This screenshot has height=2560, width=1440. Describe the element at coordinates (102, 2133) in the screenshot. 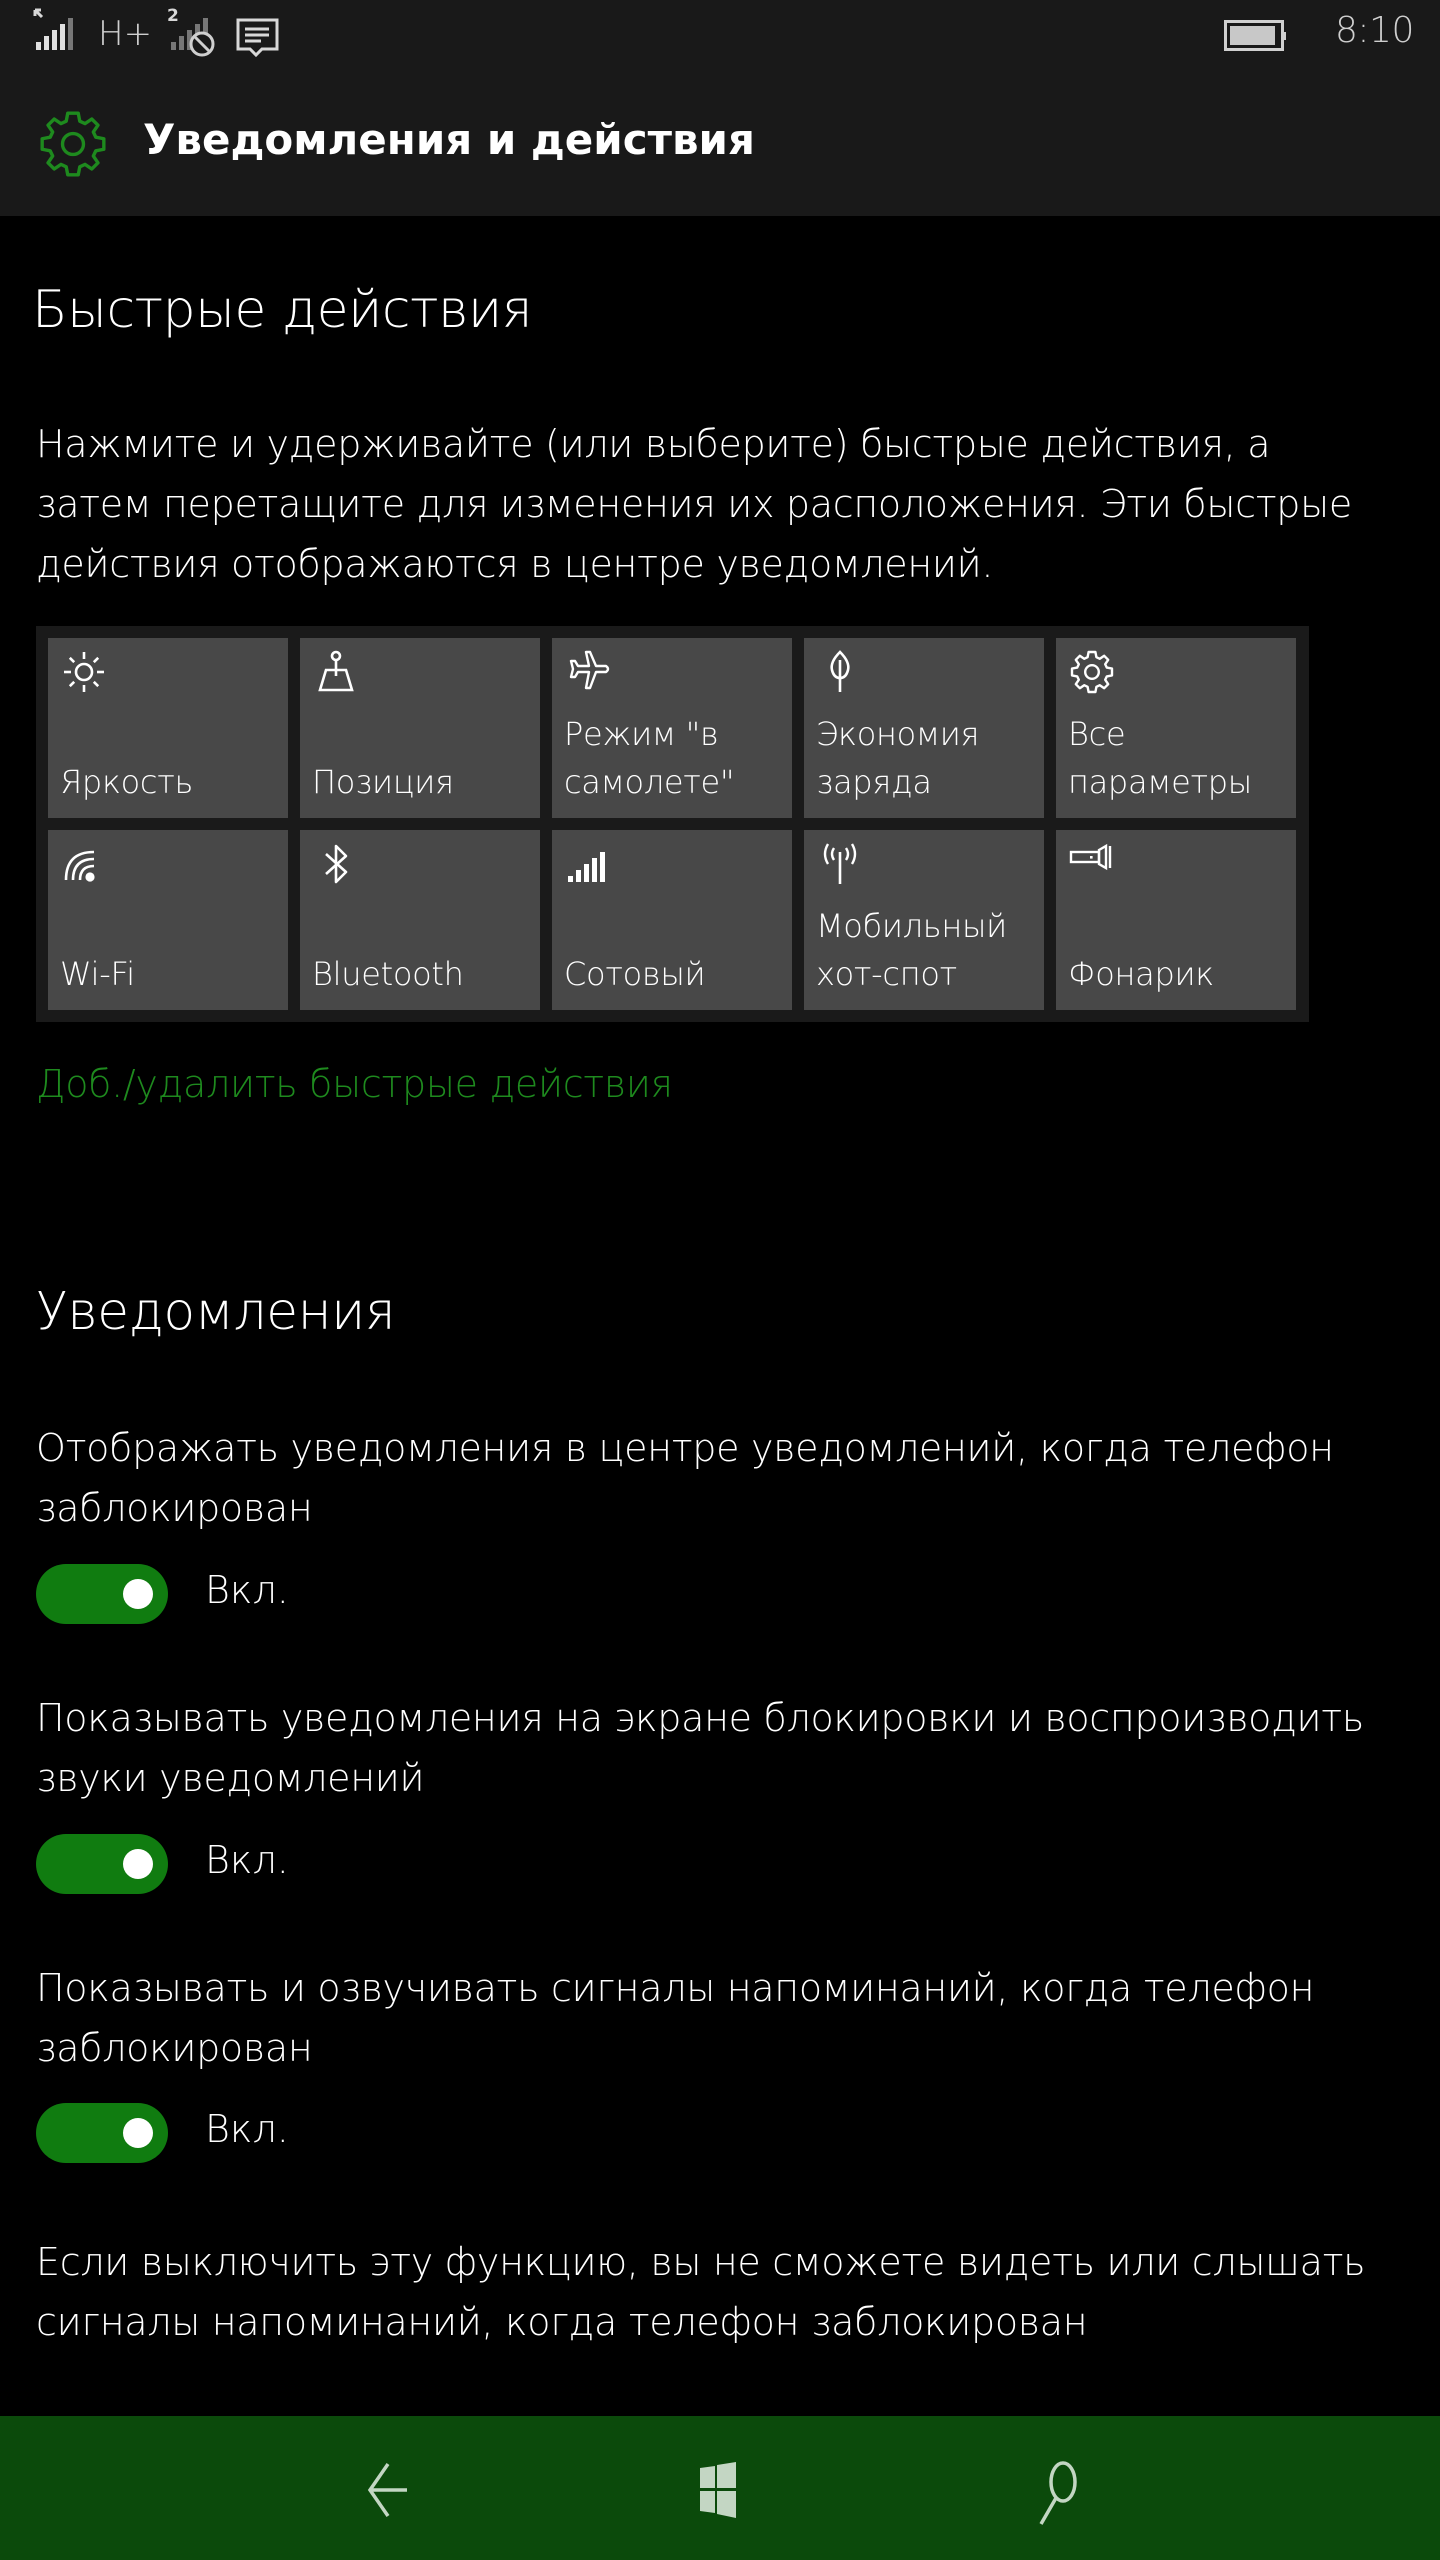

I see `toggle-reminders` at that location.